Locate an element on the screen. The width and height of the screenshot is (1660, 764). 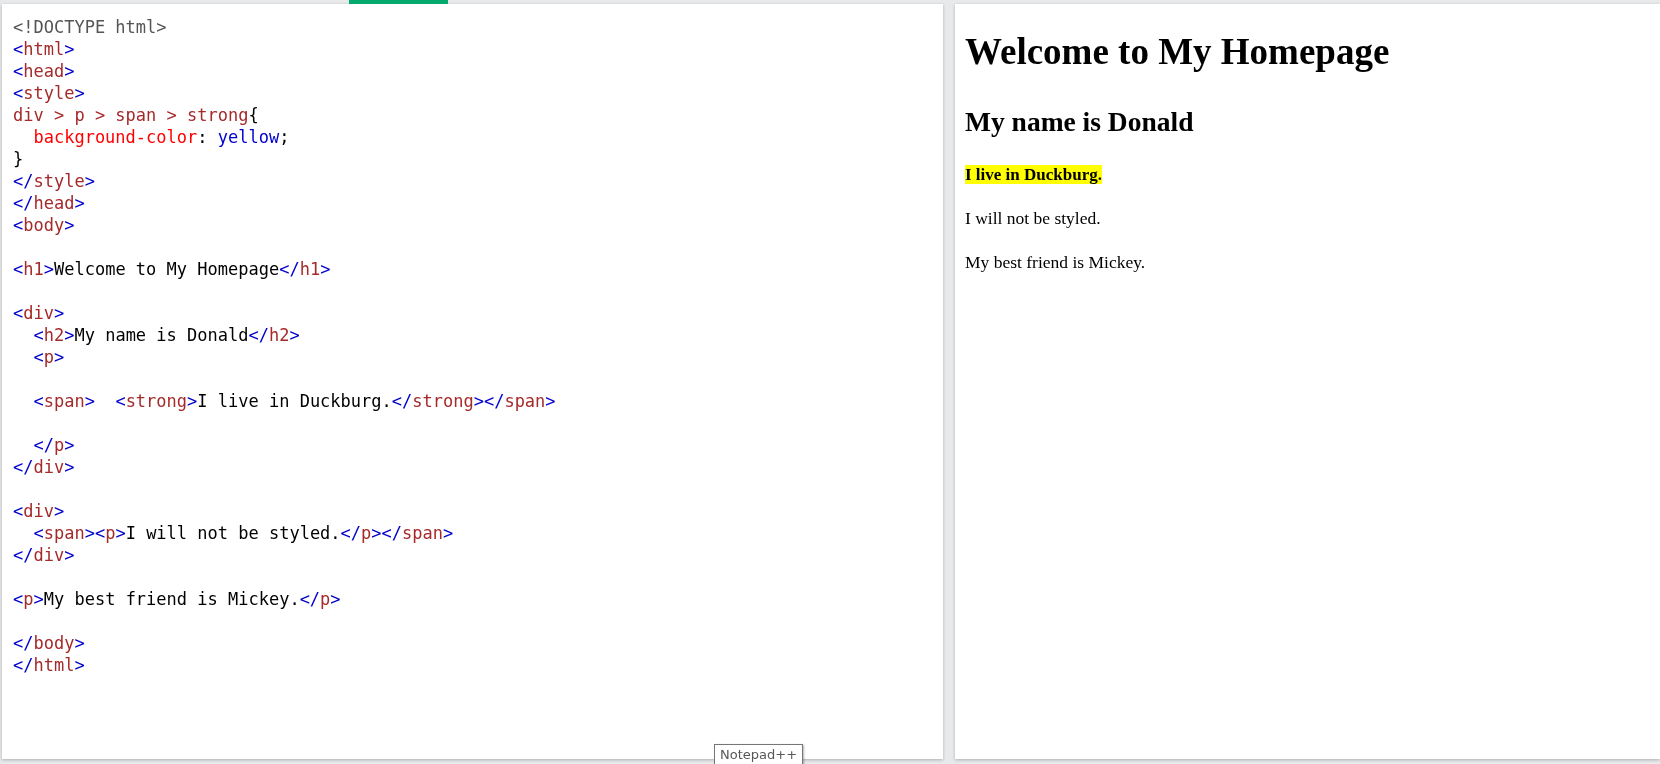
code-line: <body> is located at coordinates (44, 225).